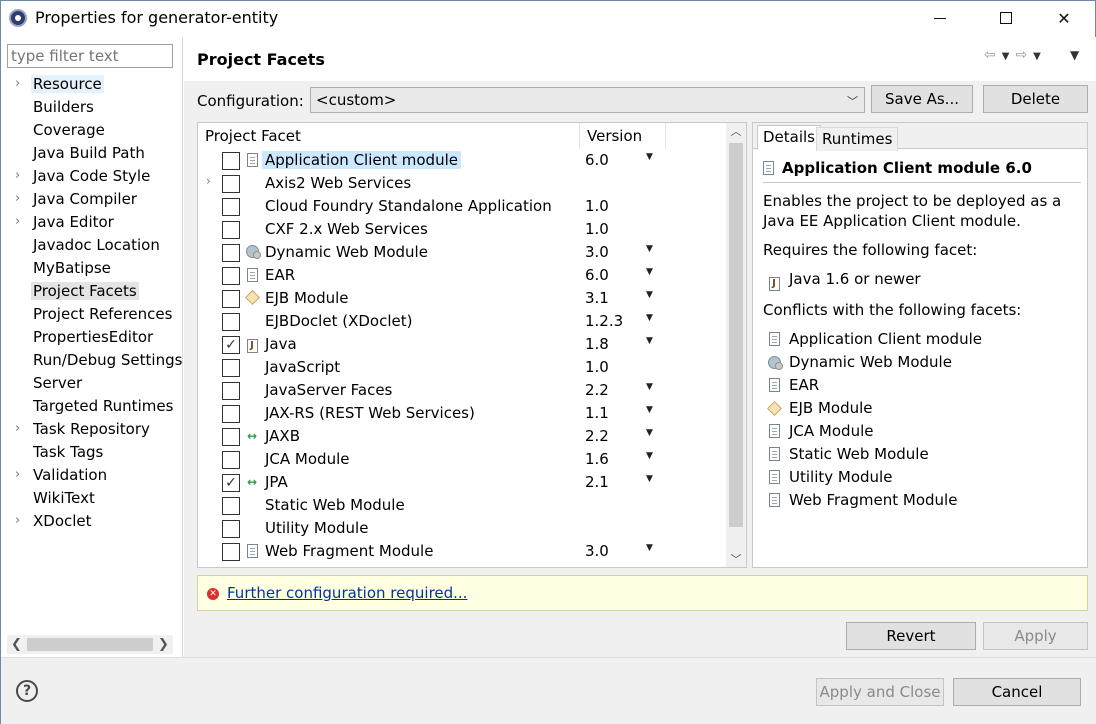  What do you see at coordinates (462, 344) in the screenshot?
I see `facet-row: ✓ J Java 1.8 ▼` at bounding box center [462, 344].